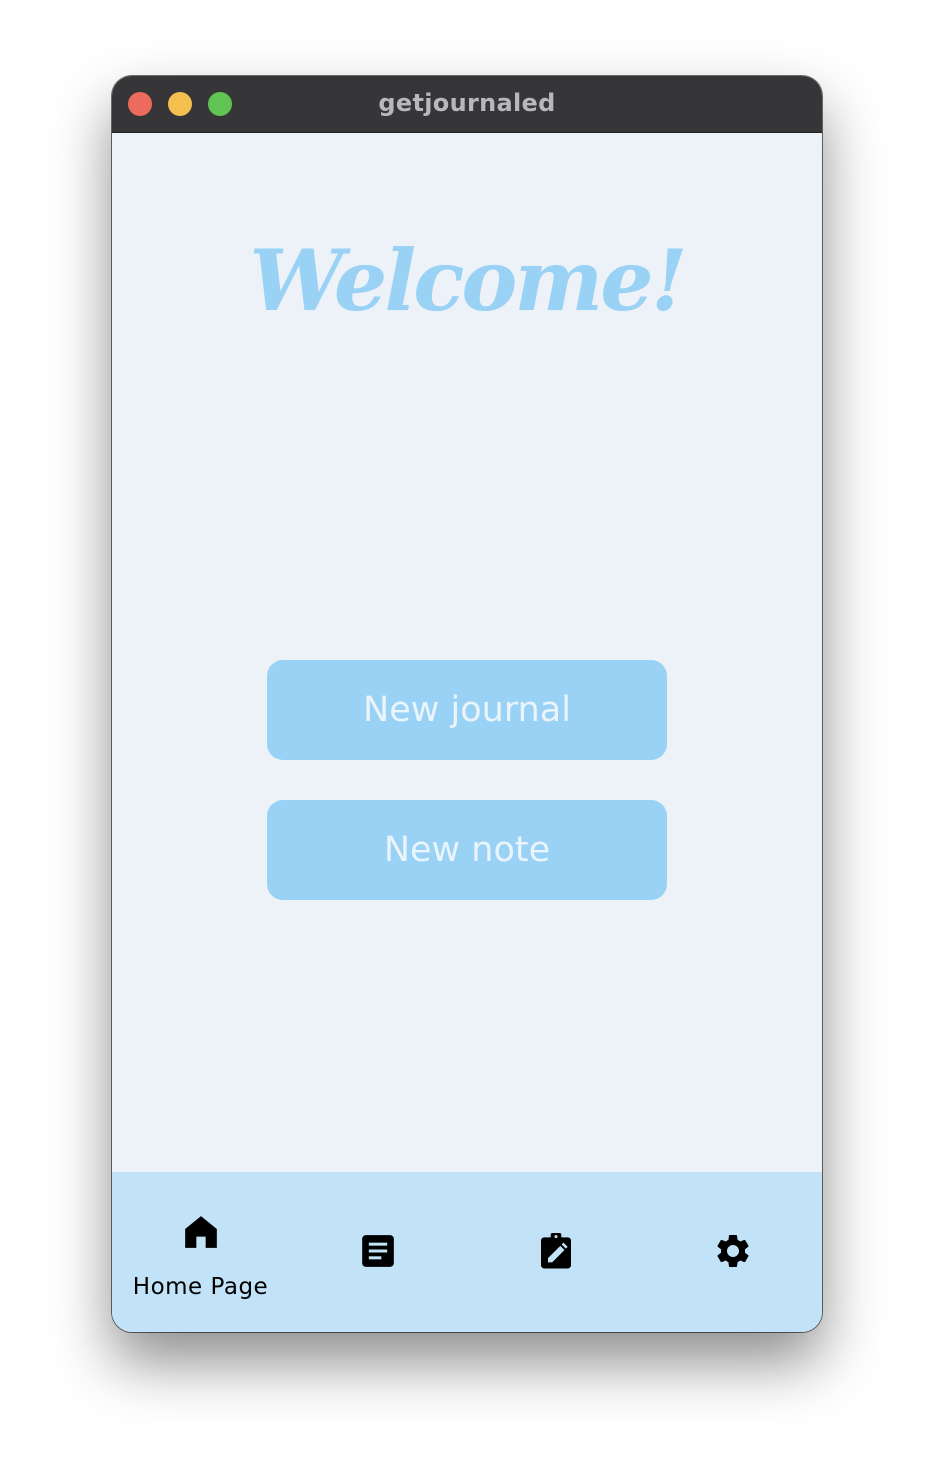  I want to click on welcome-heading: Welcome!, so click(468, 280).